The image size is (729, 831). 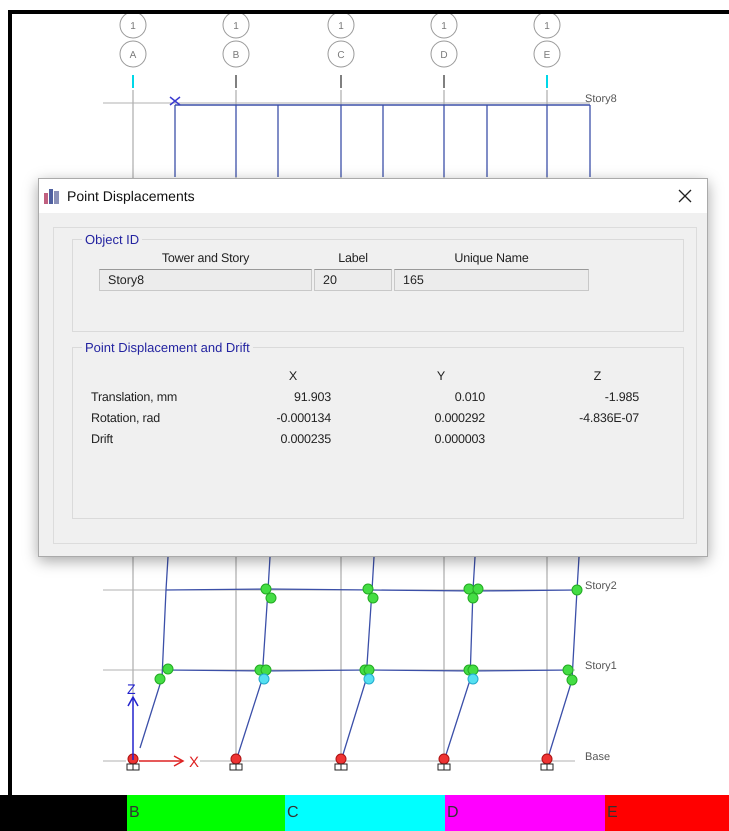 I want to click on app-icon, so click(x=52, y=196).